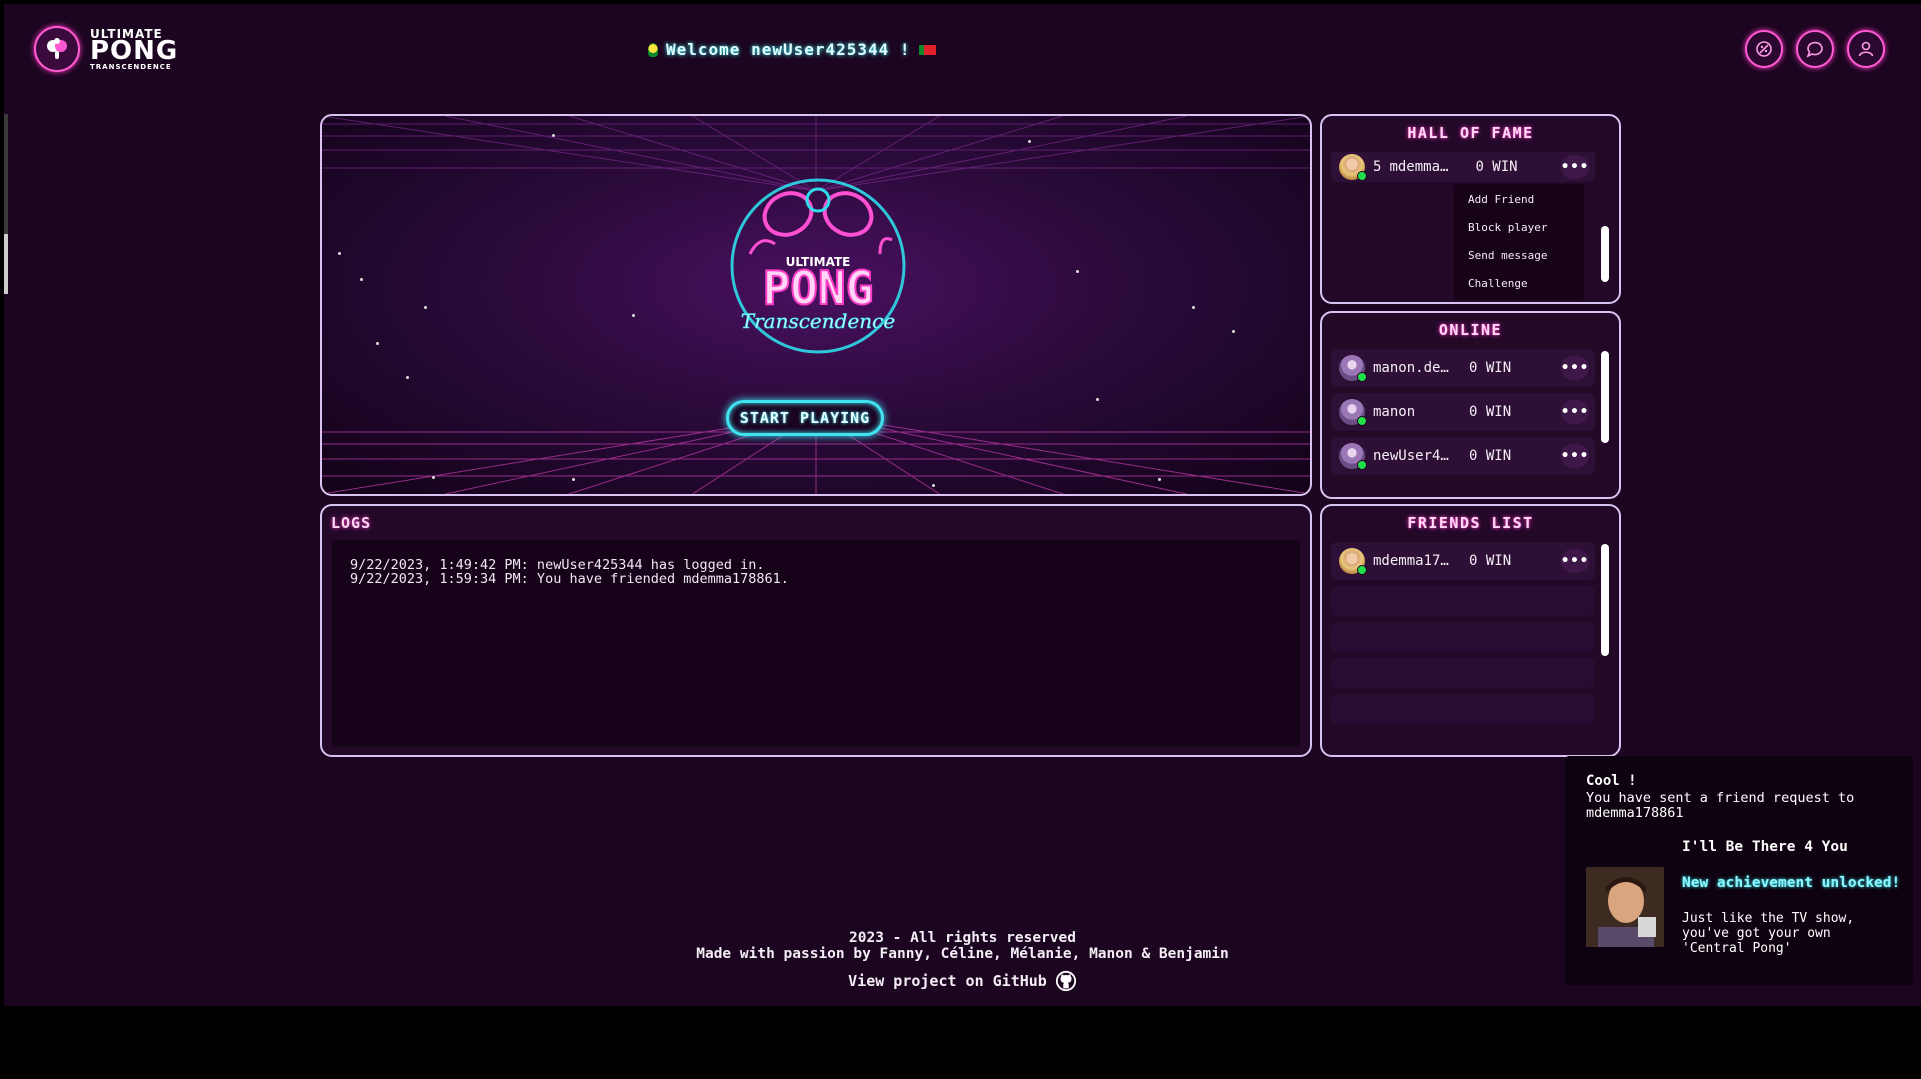  What do you see at coordinates (131, 66) in the screenshot?
I see `logo-line3: TRANSCENDENCE` at bounding box center [131, 66].